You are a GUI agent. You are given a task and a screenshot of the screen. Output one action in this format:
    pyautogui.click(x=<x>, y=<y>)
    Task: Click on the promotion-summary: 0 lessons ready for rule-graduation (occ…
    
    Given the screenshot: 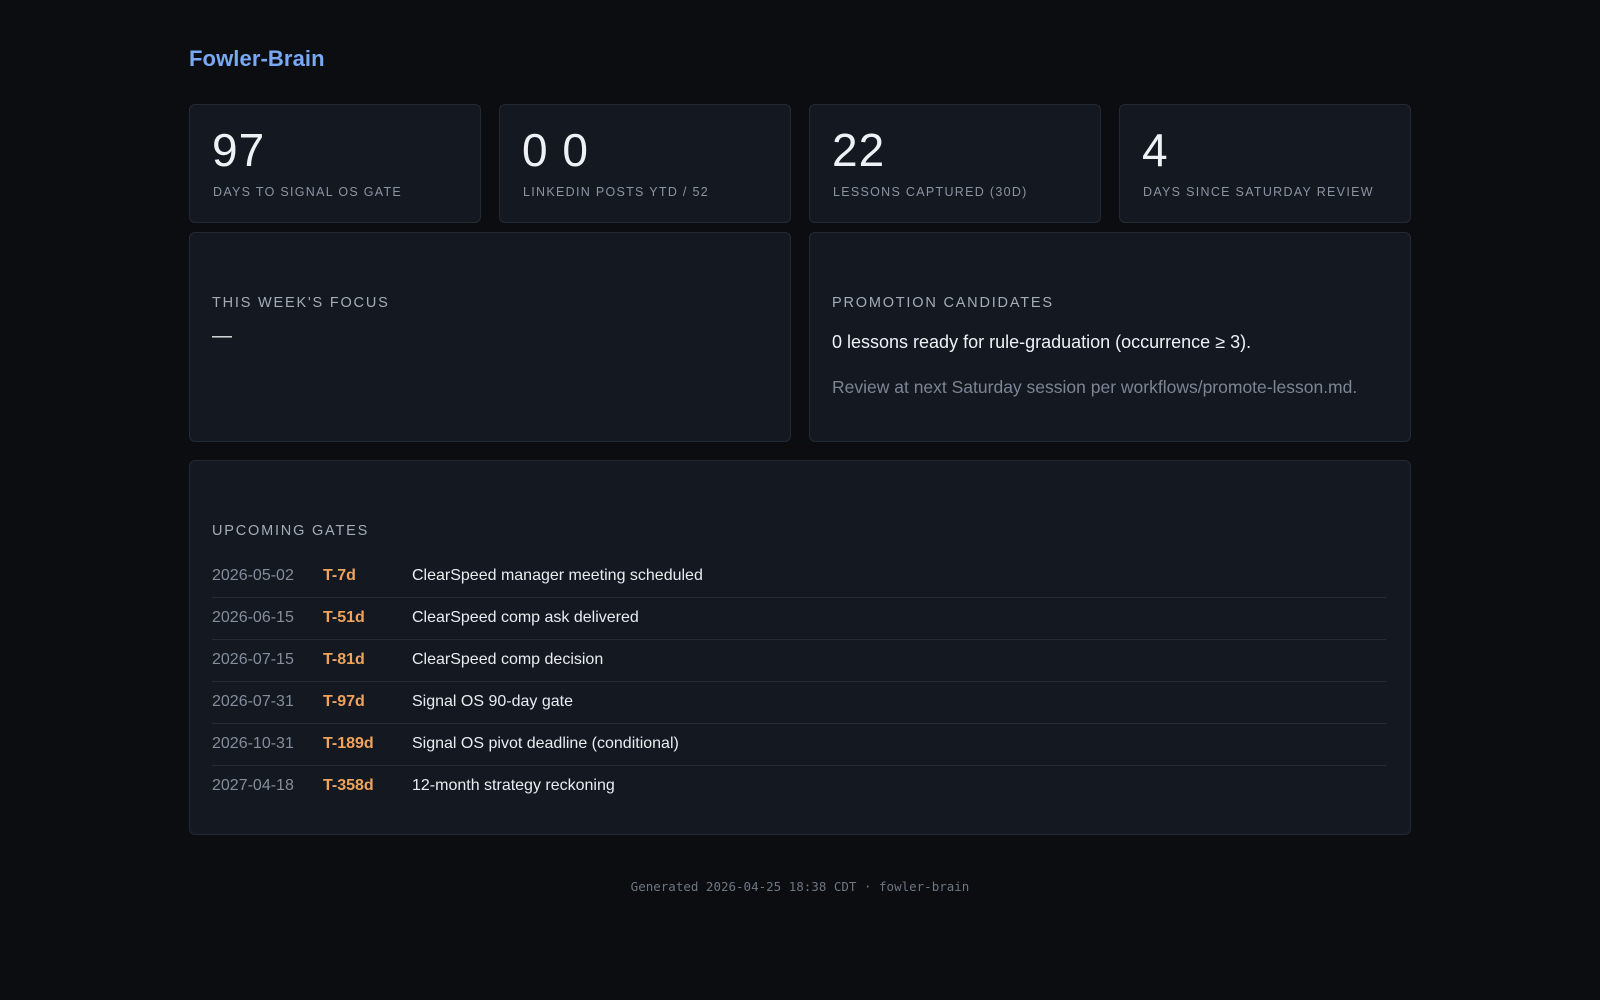 What is the action you would take?
    pyautogui.click(x=1042, y=342)
    